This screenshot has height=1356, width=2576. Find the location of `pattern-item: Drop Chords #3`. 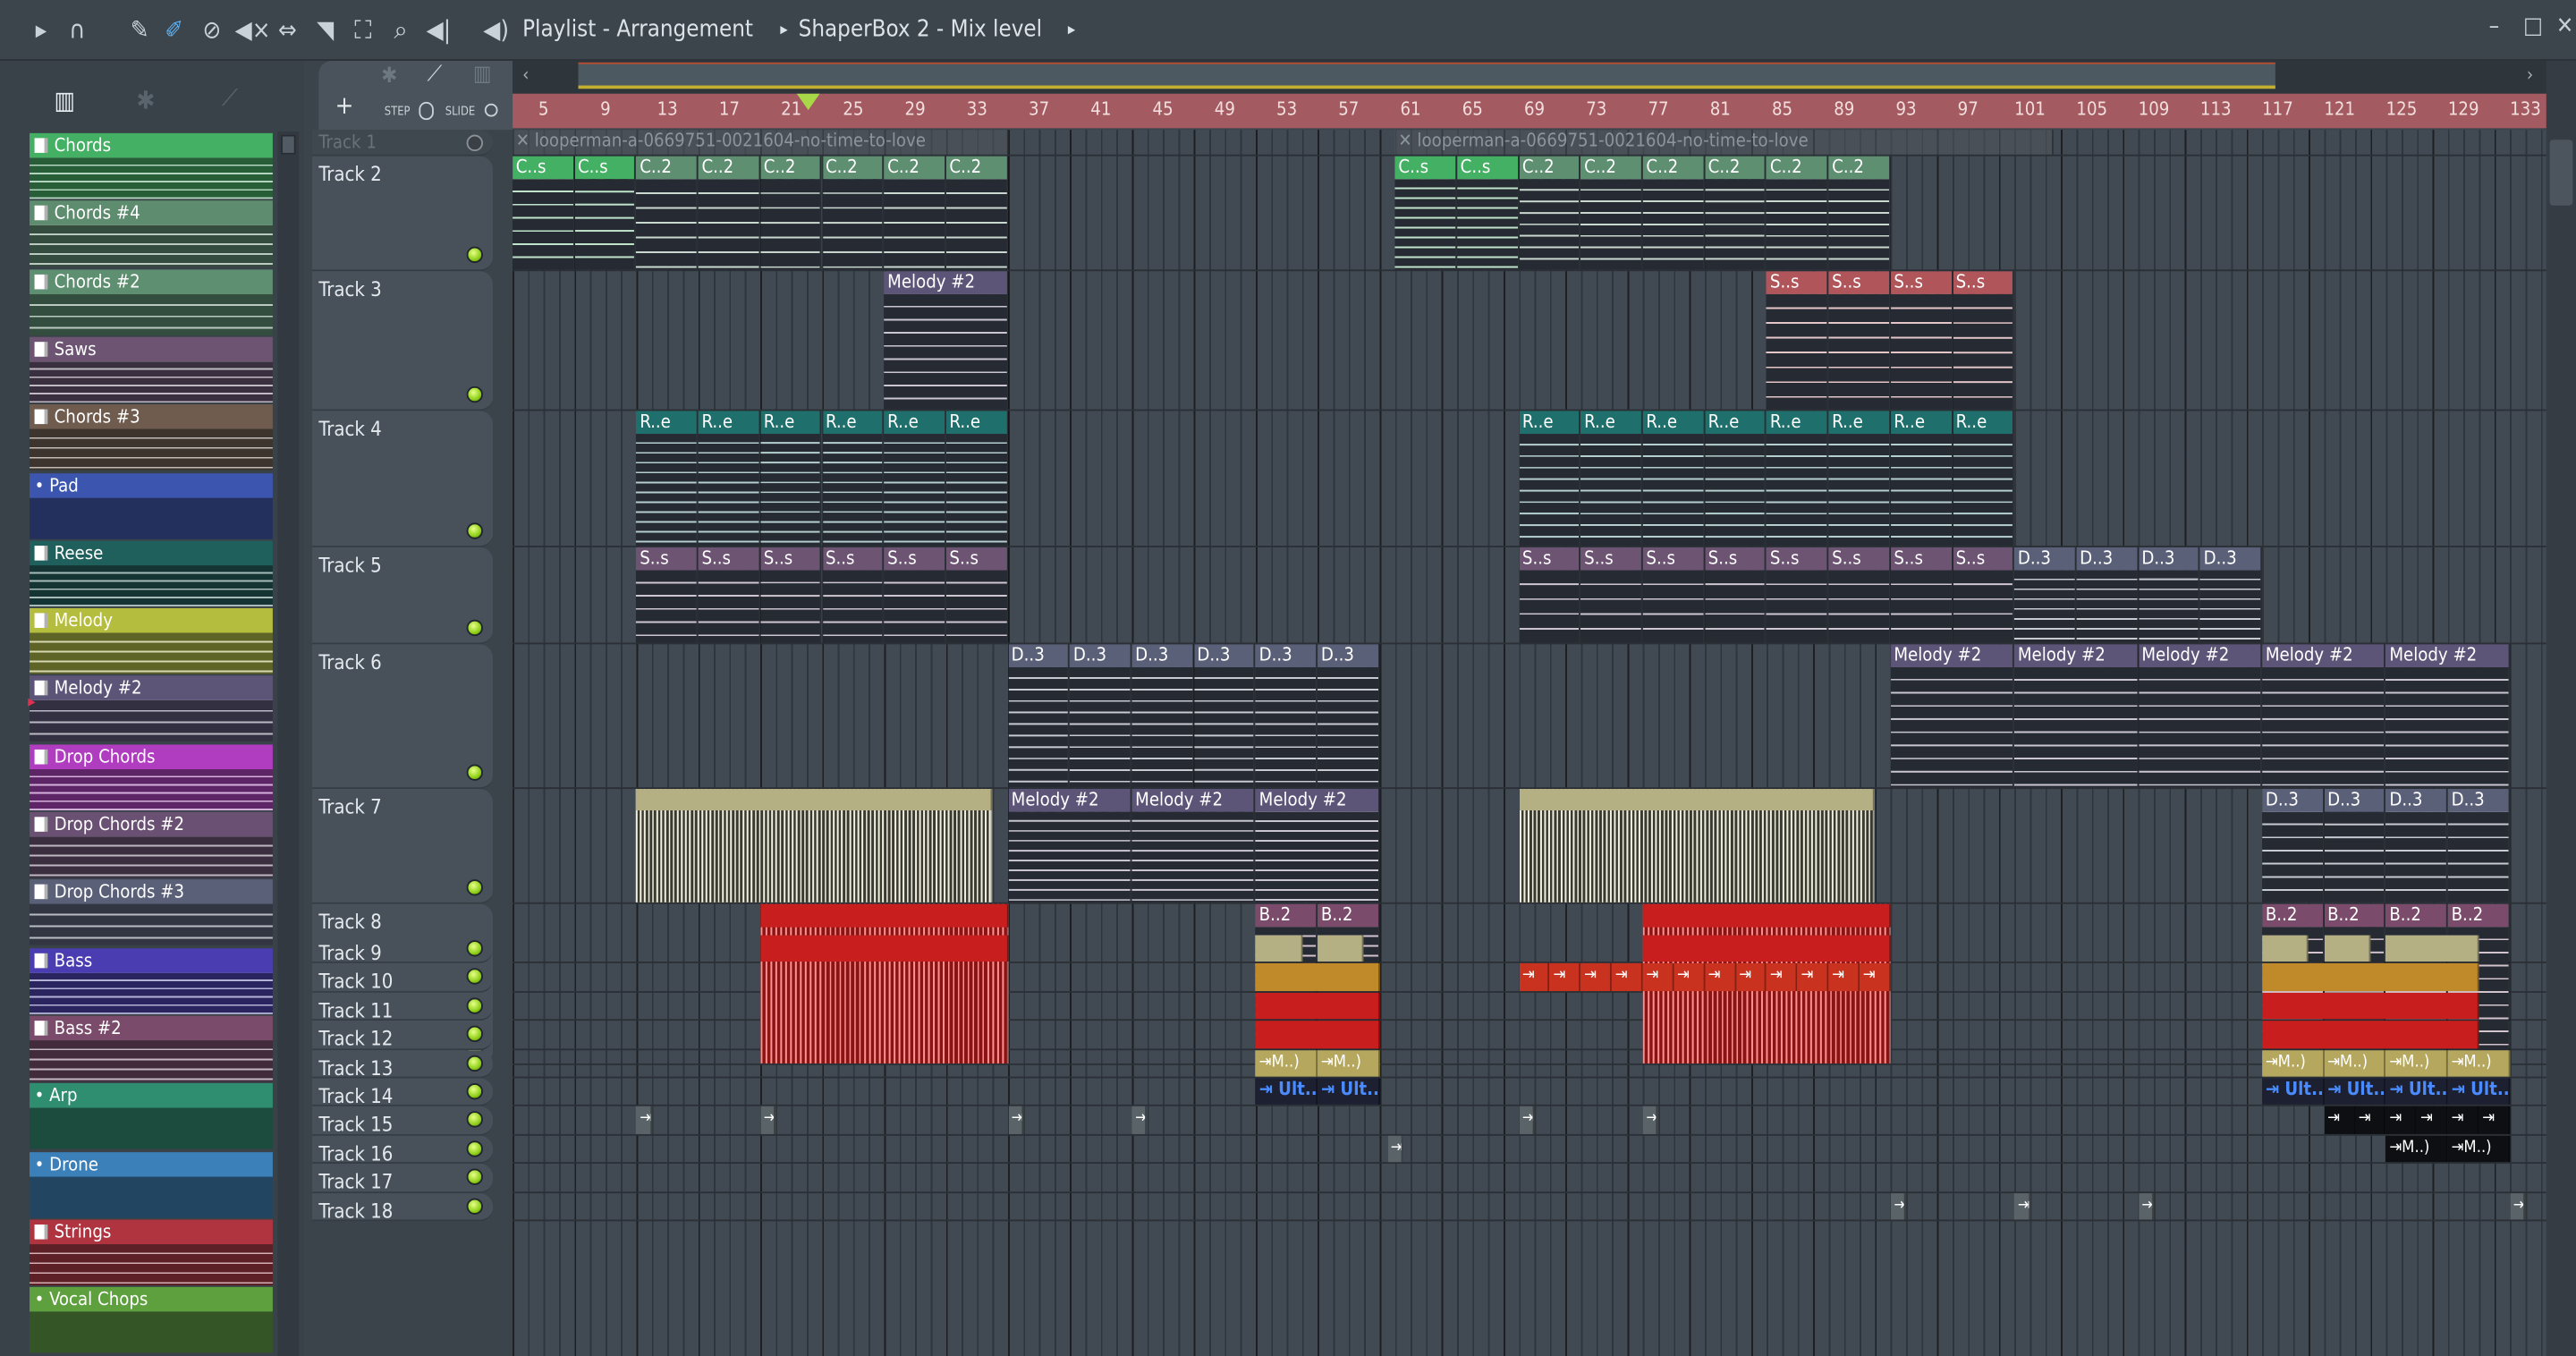

pattern-item: Drop Chords #3 is located at coordinates (151, 912).